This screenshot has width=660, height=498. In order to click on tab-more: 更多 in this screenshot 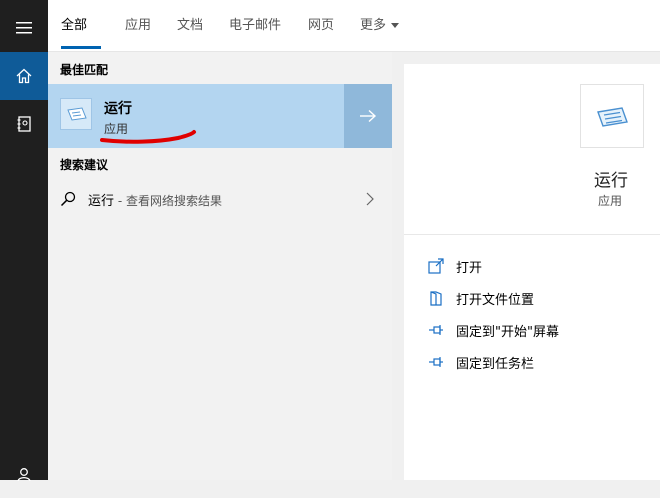, I will do `click(380, 26)`.